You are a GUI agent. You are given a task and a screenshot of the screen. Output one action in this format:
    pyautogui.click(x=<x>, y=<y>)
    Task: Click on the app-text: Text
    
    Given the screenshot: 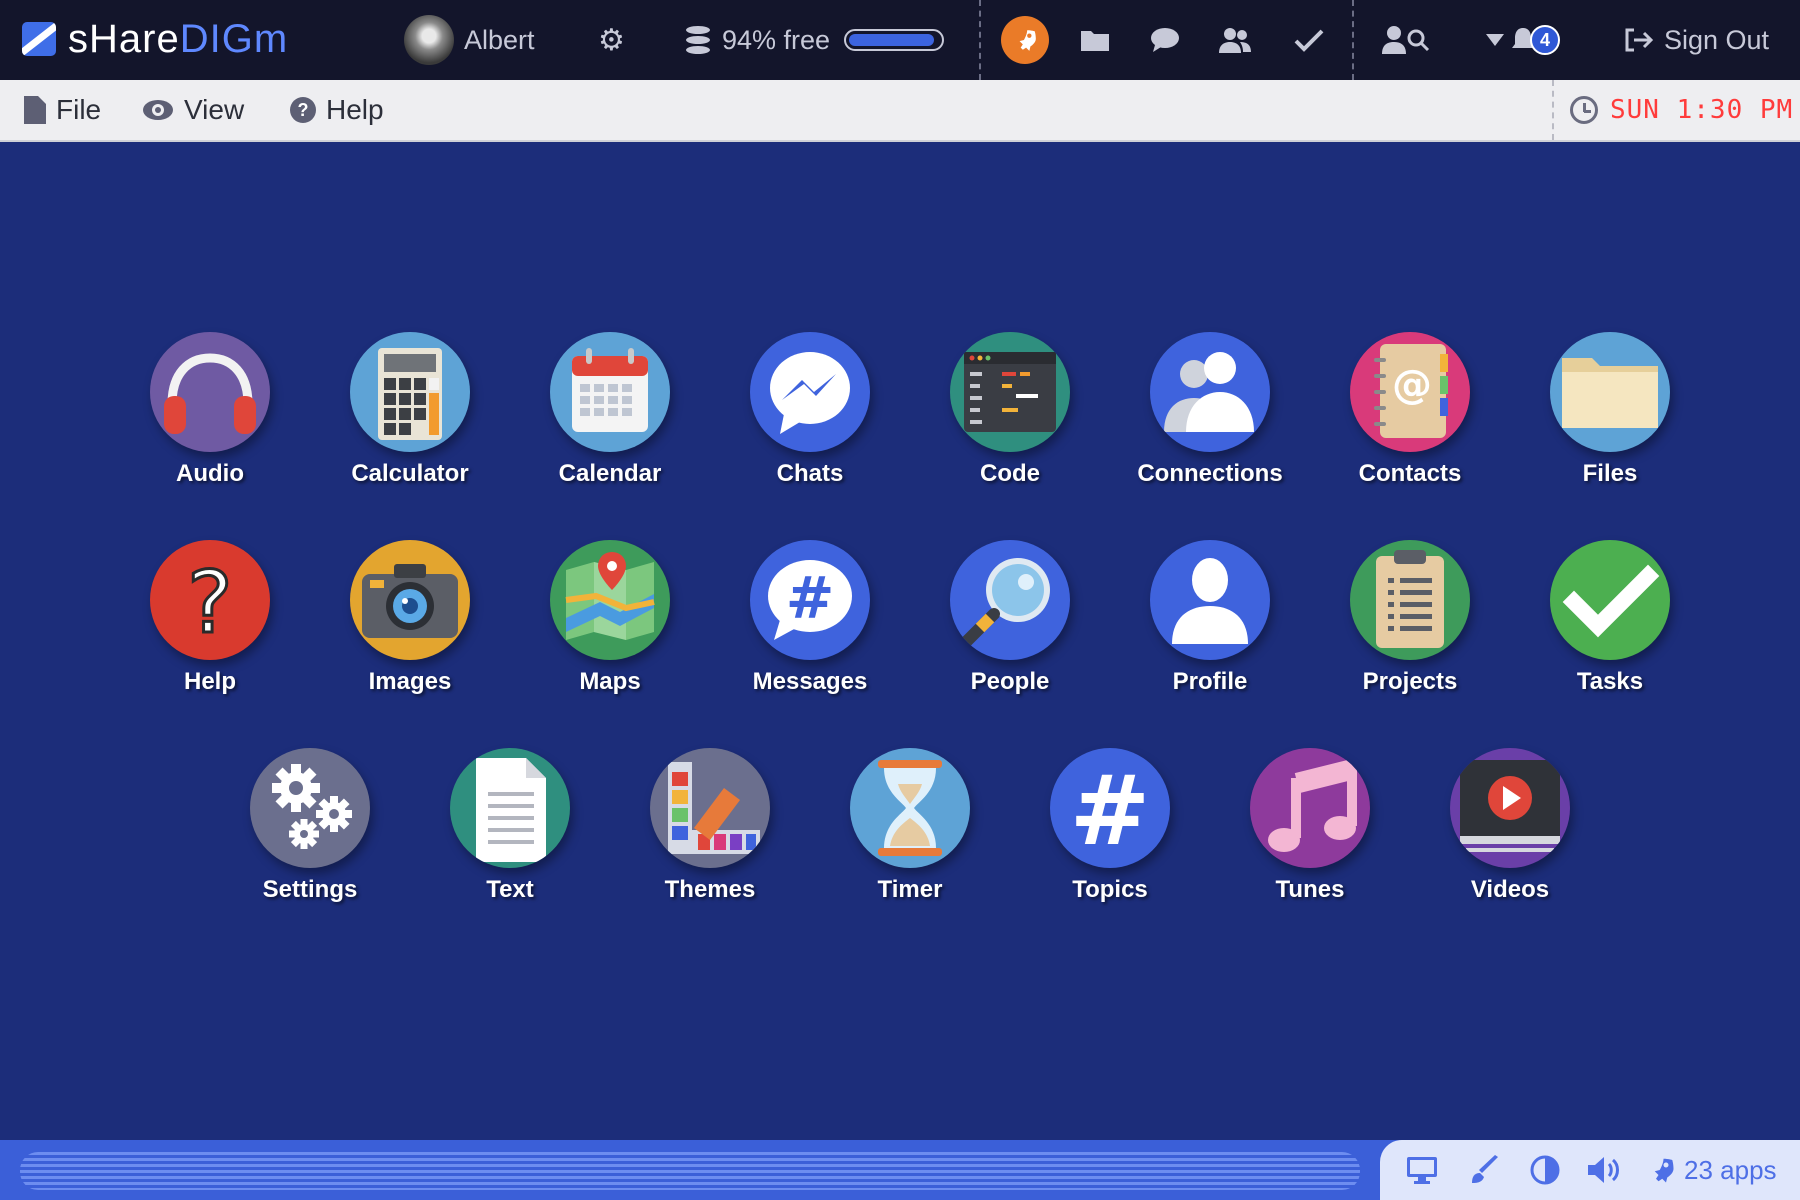 What is the action you would take?
    pyautogui.click(x=510, y=826)
    